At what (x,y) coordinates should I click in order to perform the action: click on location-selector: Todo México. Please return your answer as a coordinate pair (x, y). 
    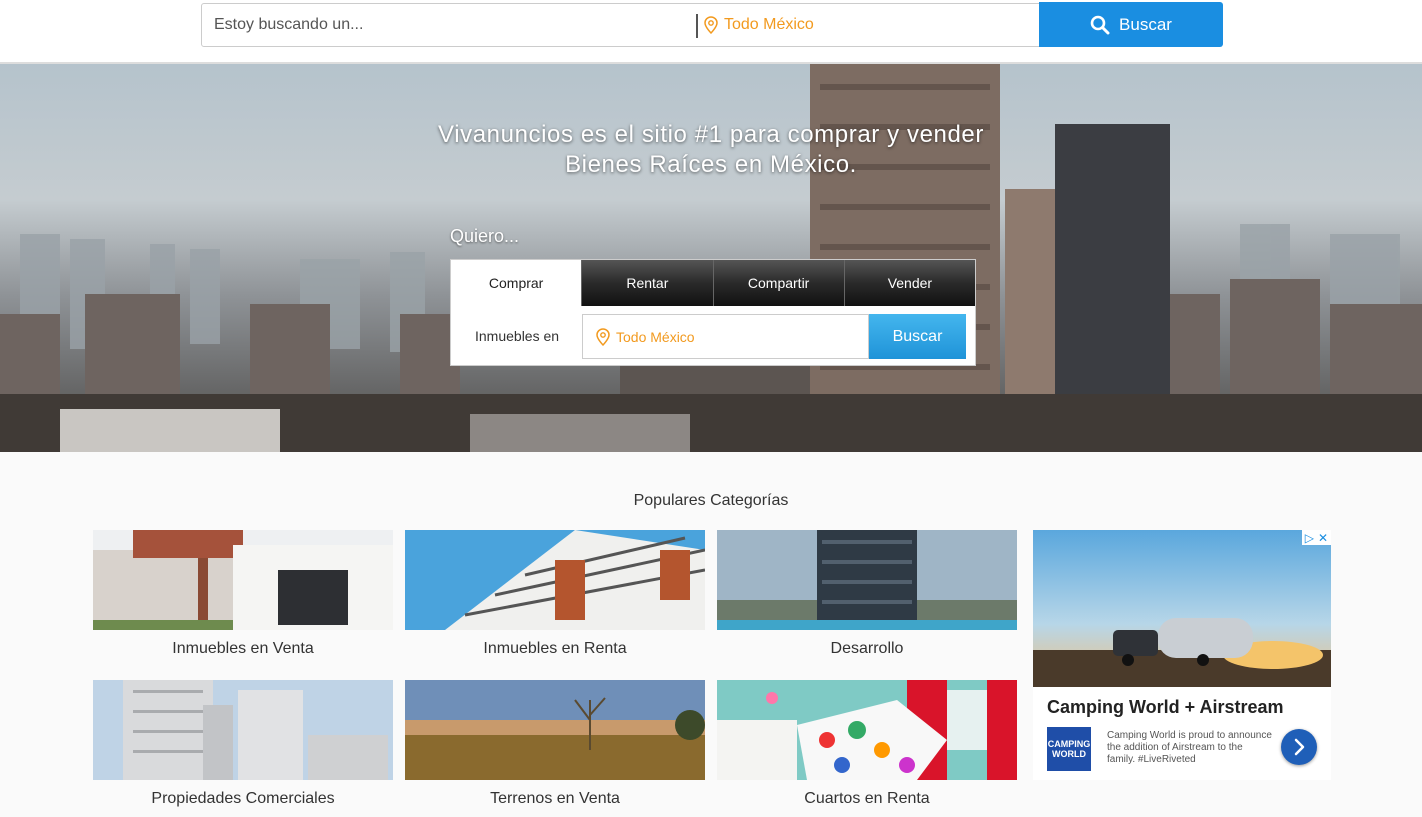
    Looking at the image, I should click on (759, 25).